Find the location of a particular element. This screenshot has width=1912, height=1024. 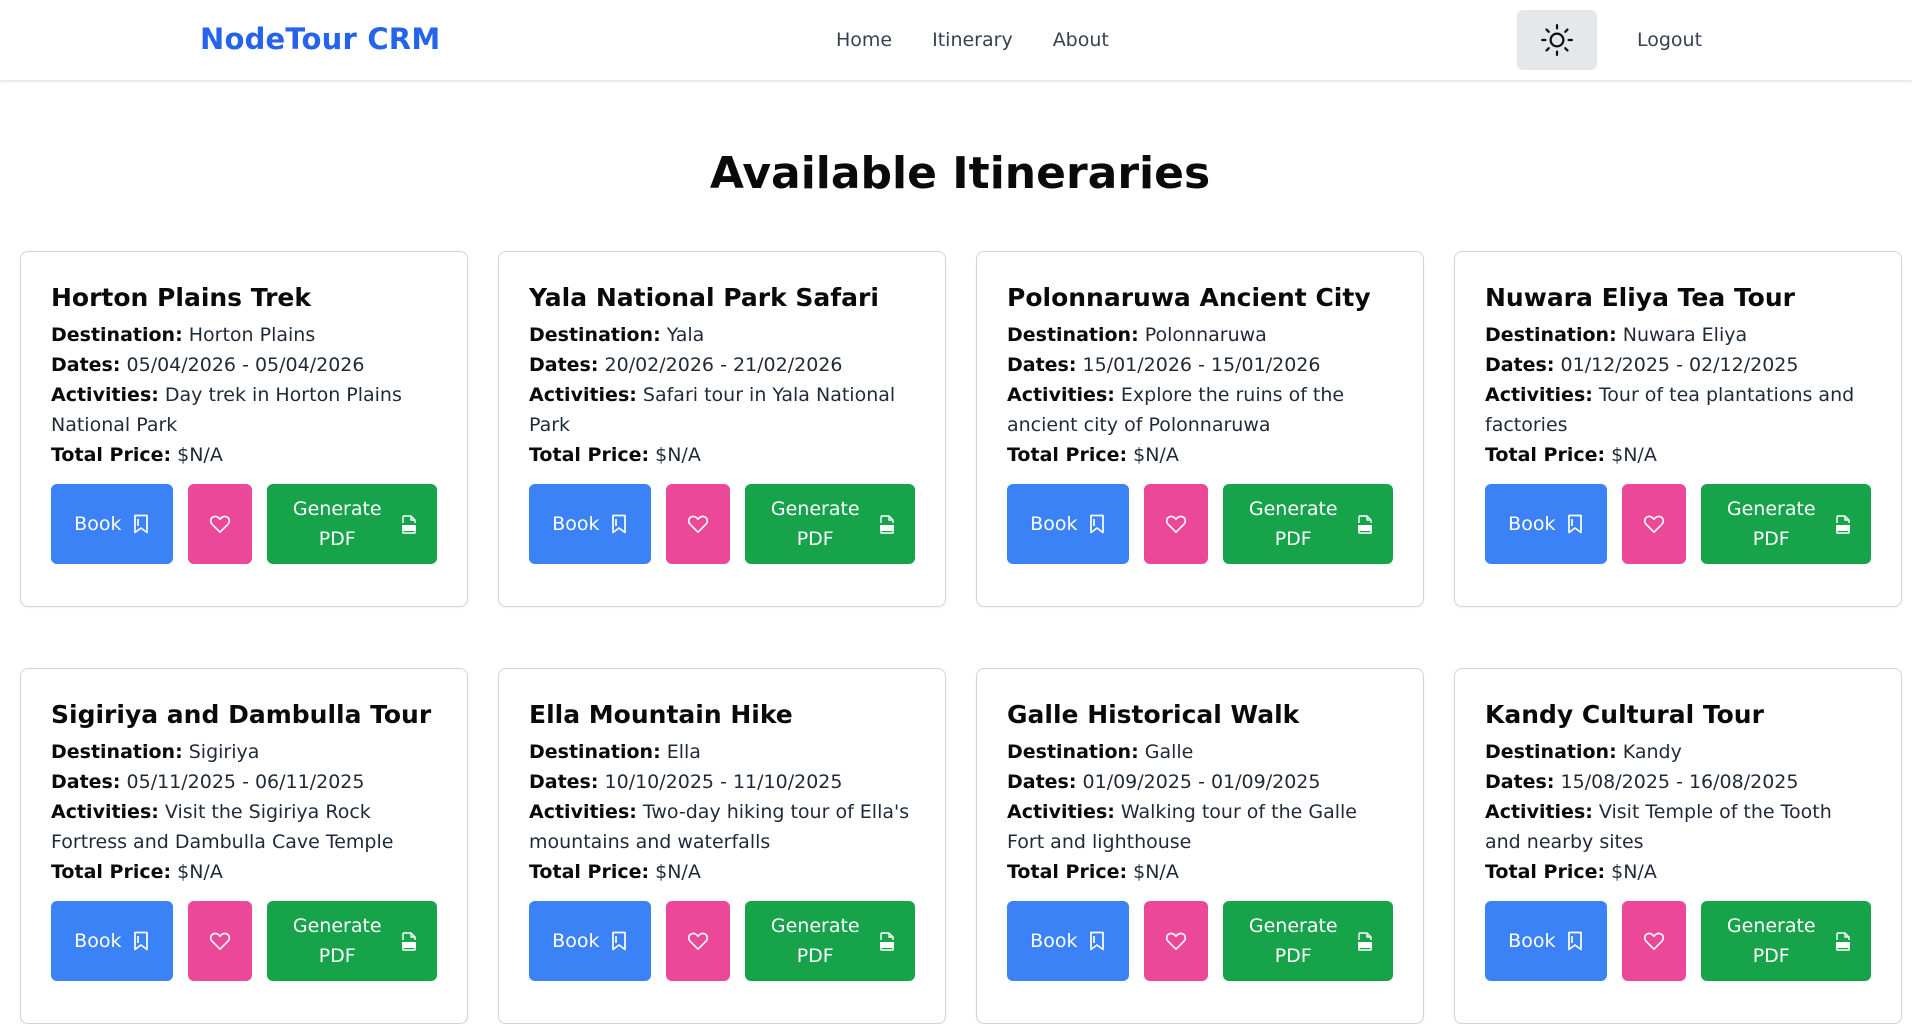

brand-logo: NodeTour CRM is located at coordinates (320, 39).